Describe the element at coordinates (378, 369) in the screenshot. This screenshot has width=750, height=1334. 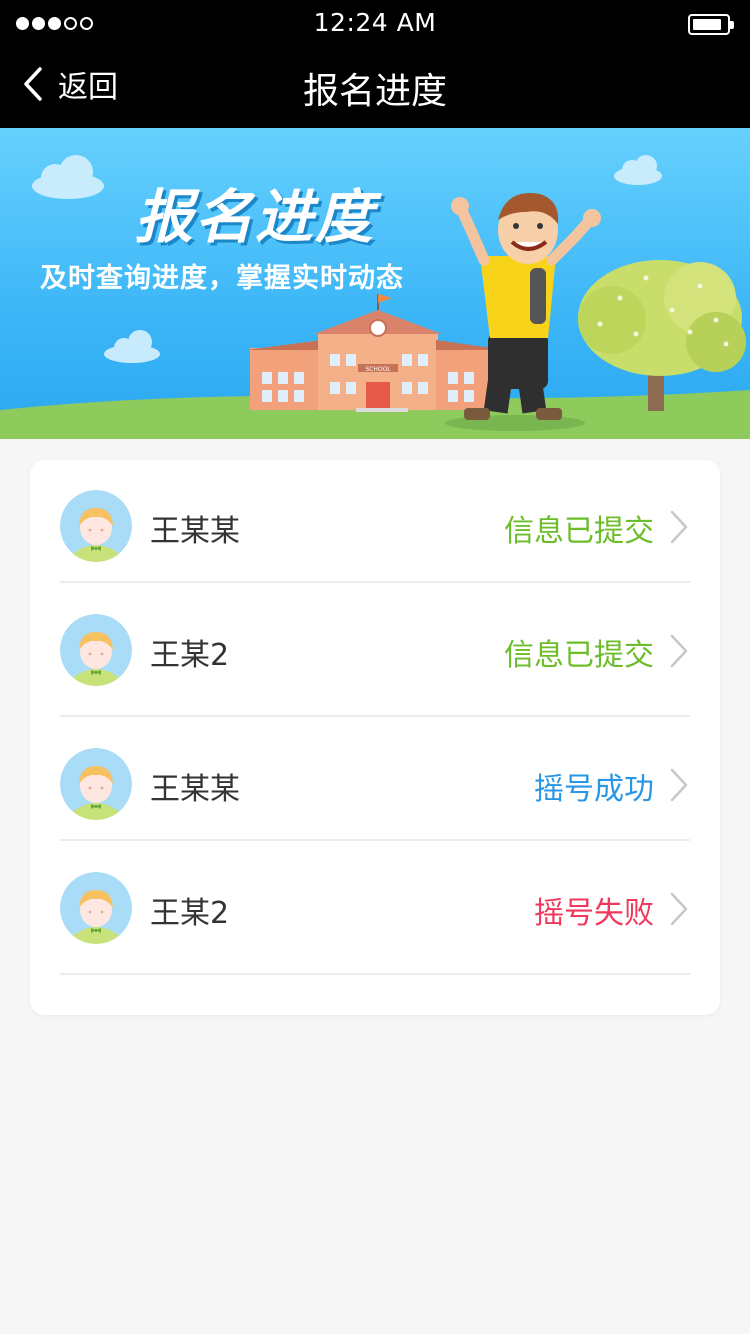
I see `school-sign: SCHOOL` at that location.